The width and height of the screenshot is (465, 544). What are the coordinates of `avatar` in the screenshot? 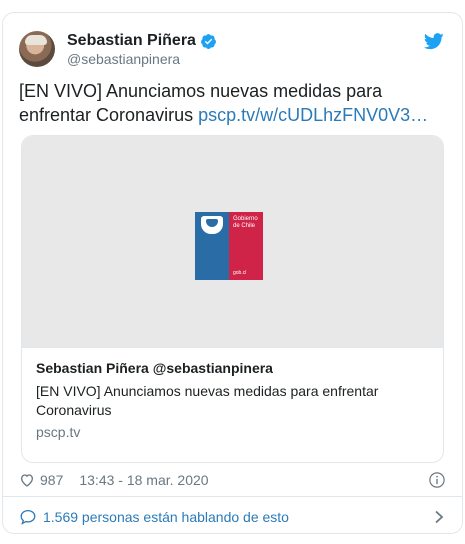 It's located at (37, 49).